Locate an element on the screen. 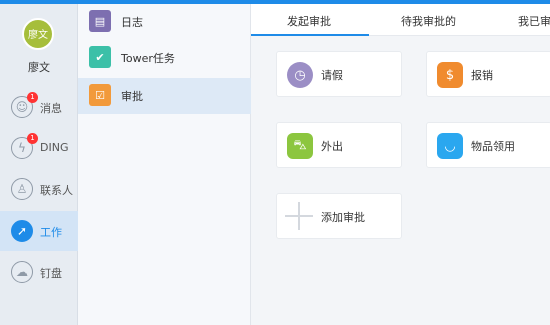  nav-item-ding: ϟ 1 DING is located at coordinates (39, 148).